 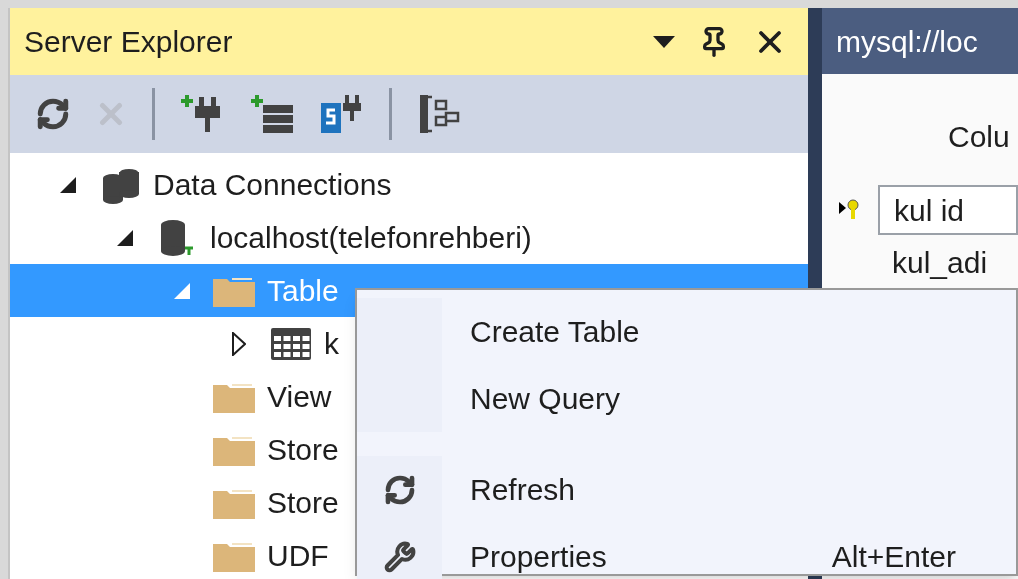 What do you see at coordinates (979, 137) in the screenshot?
I see `column-heading: Colu` at bounding box center [979, 137].